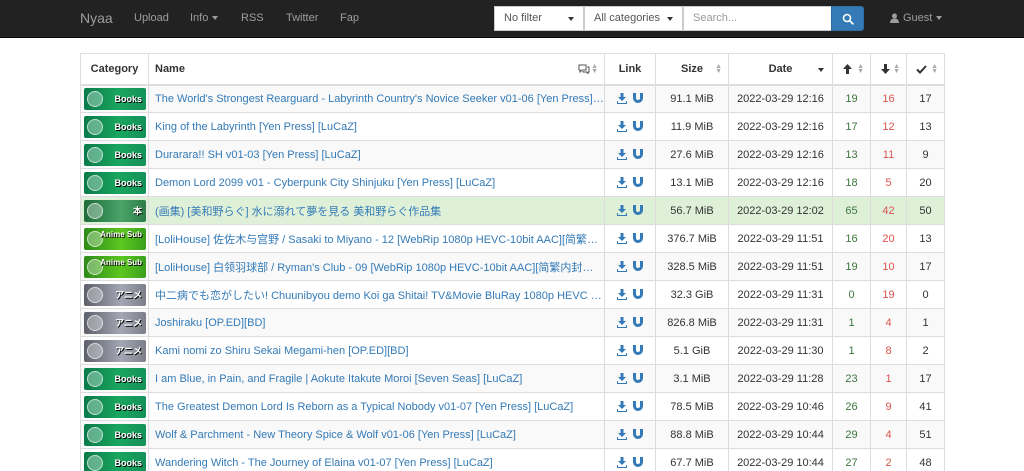 Image resolution: width=1024 pixels, height=471 pixels. What do you see at coordinates (847, 69) in the screenshot?
I see `arrow-up-icon` at bounding box center [847, 69].